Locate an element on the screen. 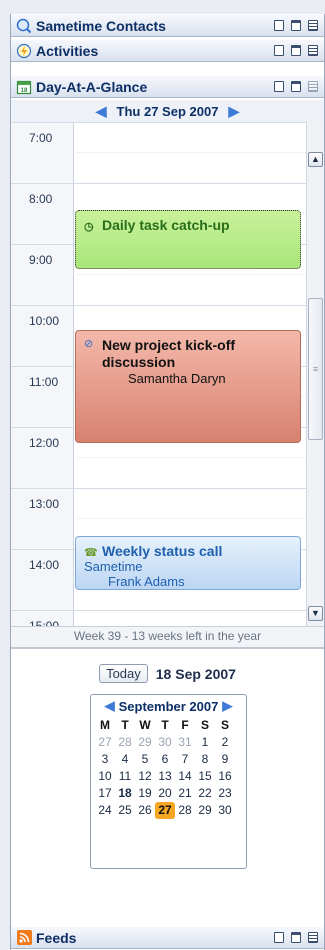  previous-month-icon: ◀ is located at coordinates (110, 706).